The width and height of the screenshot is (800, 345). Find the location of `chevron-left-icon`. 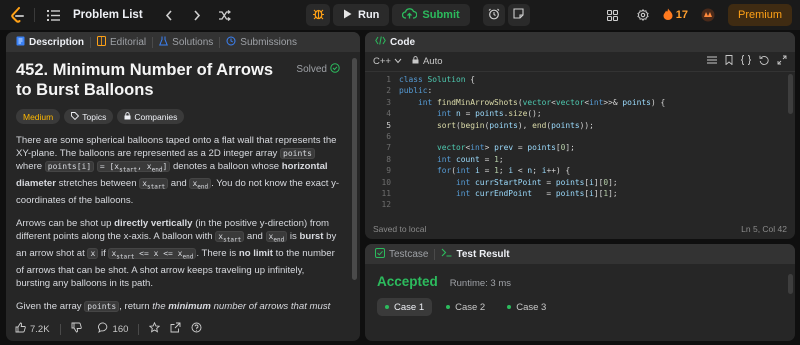

chevron-left-icon is located at coordinates (169, 15).